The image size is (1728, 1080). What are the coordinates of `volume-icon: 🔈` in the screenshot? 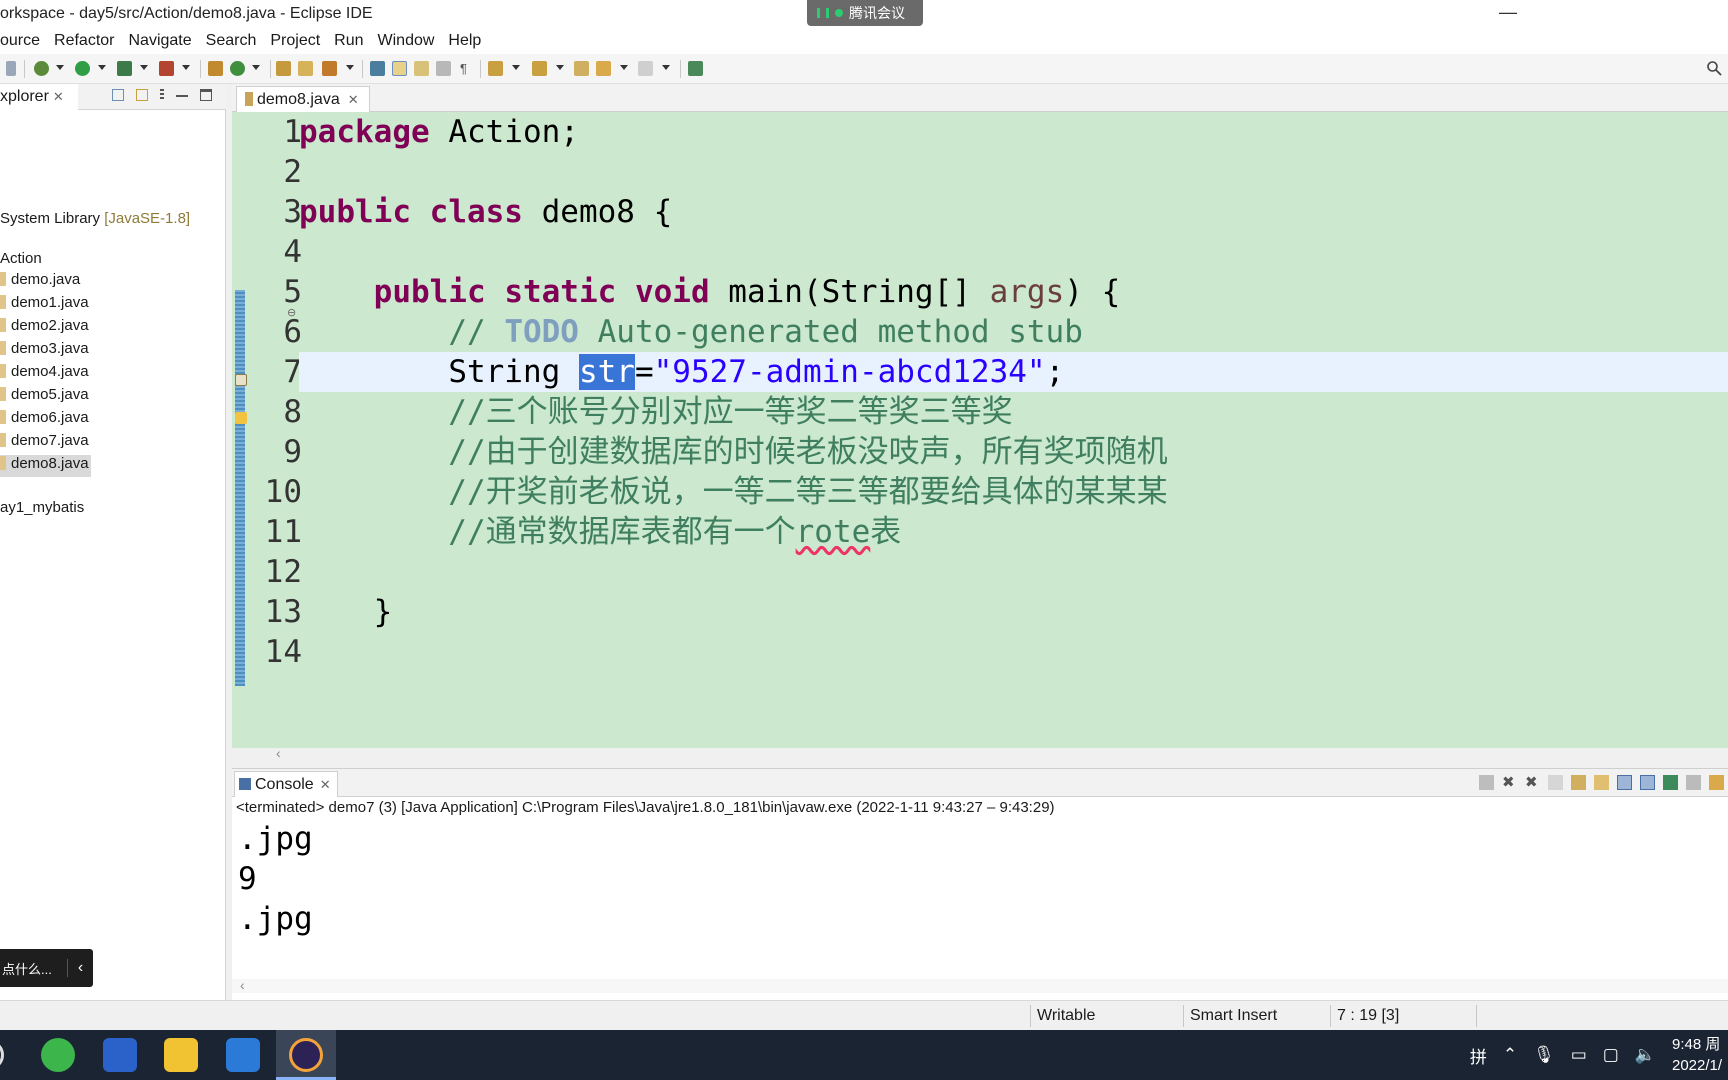 It's located at (1645, 1055).